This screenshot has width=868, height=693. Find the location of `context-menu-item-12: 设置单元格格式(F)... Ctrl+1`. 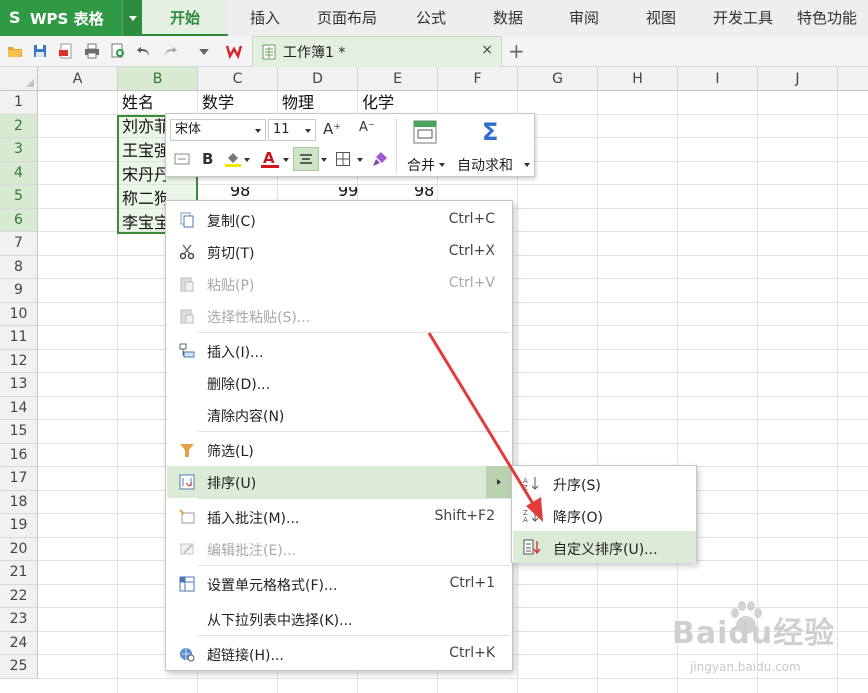

context-menu-item-12: 设置单元格格式(F)... Ctrl+1 is located at coordinates (339, 584).